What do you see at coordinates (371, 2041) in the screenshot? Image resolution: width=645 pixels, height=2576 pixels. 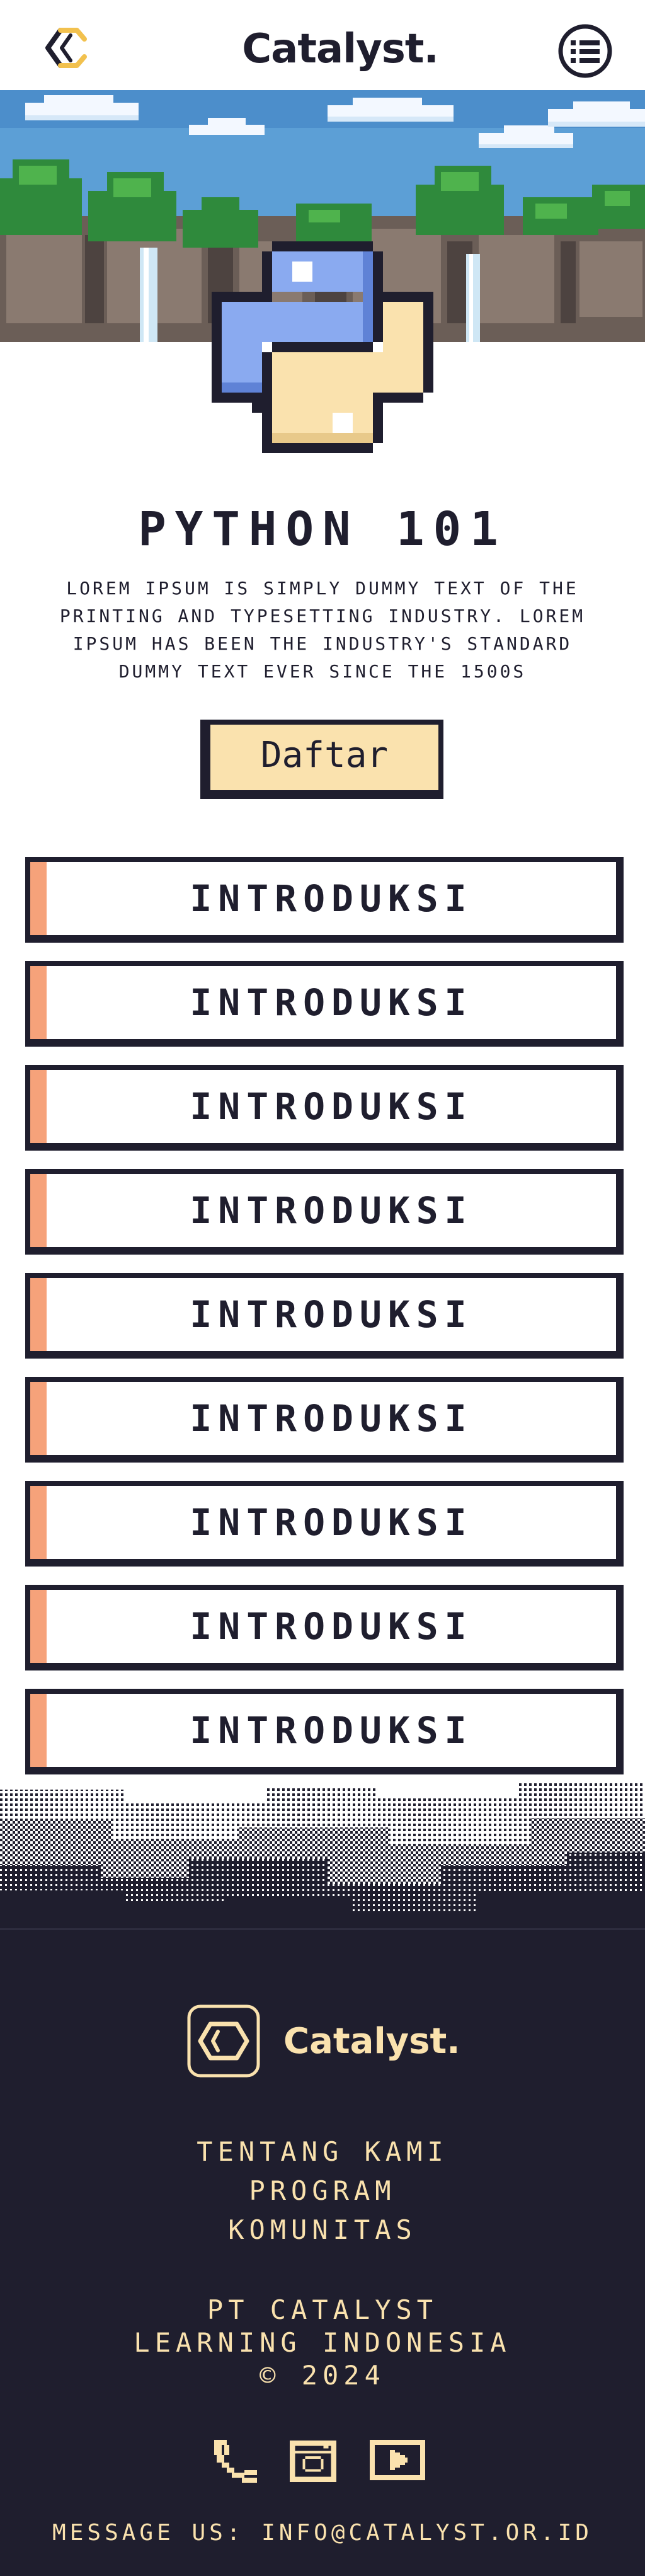 I see `footer-brand: Catalyst.` at bounding box center [371, 2041].